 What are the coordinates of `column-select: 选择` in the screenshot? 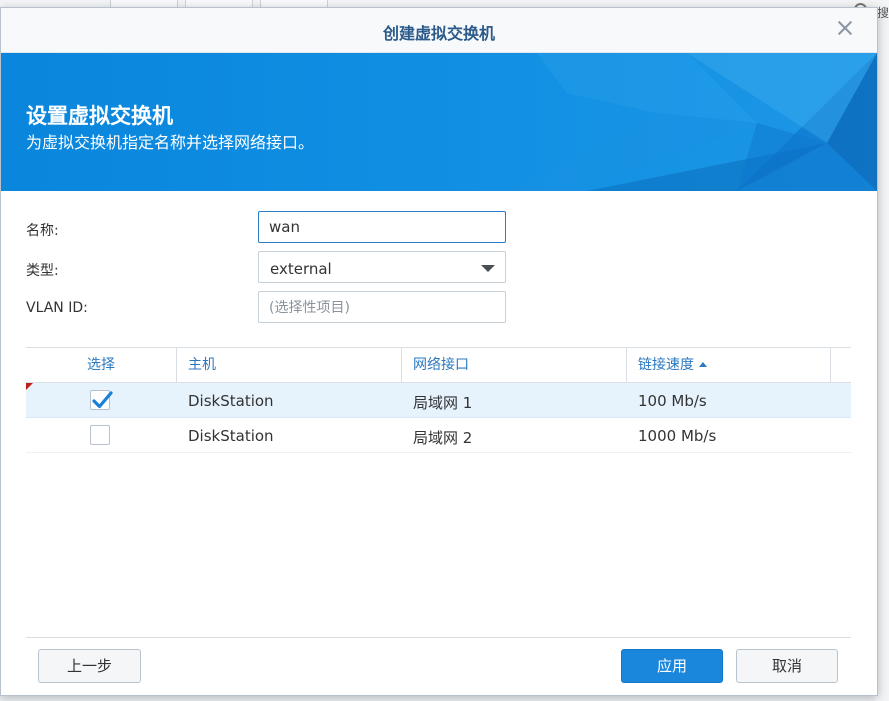 It's located at (101, 365).